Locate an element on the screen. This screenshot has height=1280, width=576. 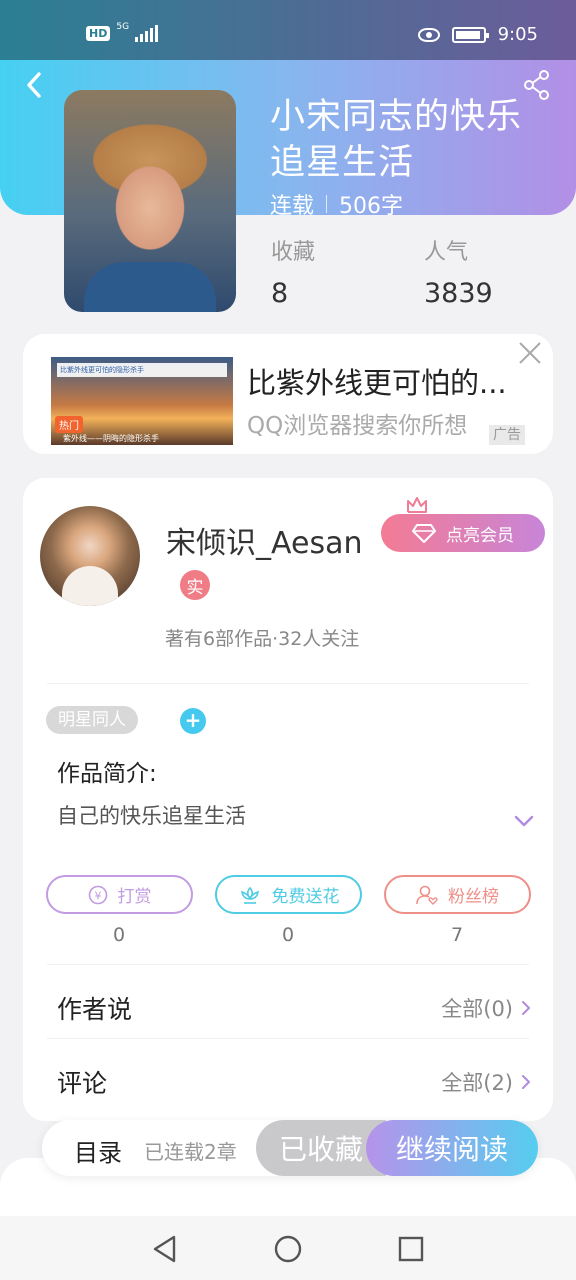
popularity-stat: 人气 3839 is located at coordinates (458, 271).